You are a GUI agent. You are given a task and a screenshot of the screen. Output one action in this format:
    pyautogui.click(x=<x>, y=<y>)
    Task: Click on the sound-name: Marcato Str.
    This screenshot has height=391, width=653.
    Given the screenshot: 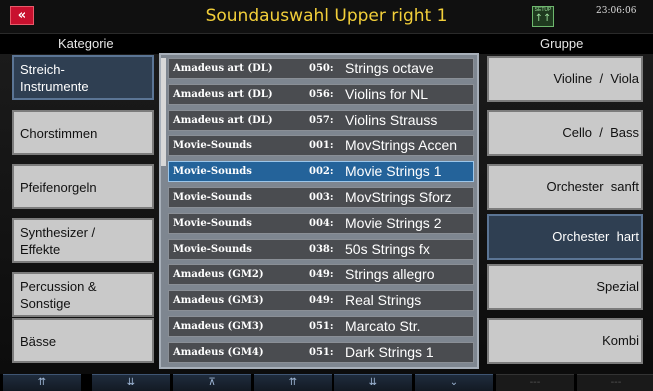 What is the action you would take?
    pyautogui.click(x=383, y=326)
    